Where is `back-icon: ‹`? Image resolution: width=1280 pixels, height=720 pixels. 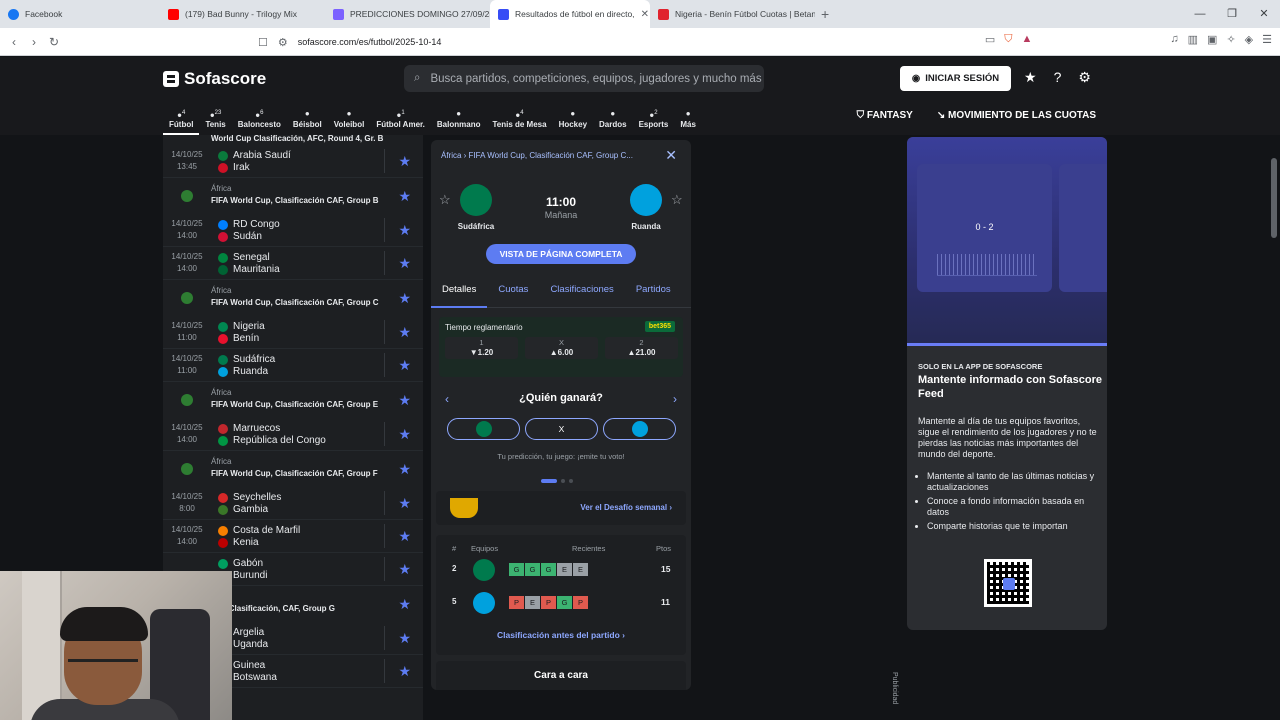 back-icon: ‹ is located at coordinates (14, 42).